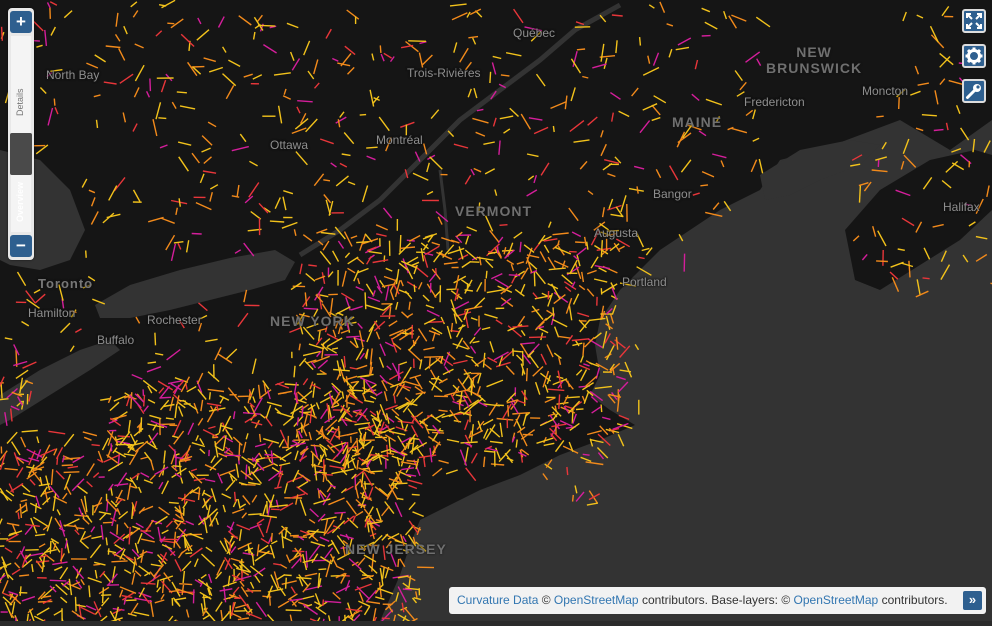  I want to click on zoom-in-button: +, so click(21, 22).